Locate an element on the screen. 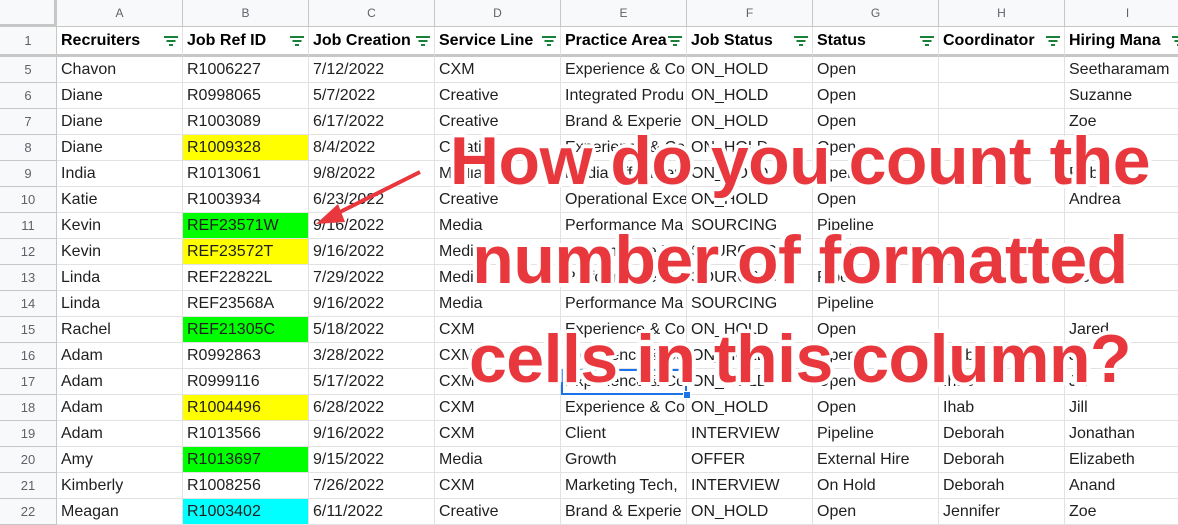 The image size is (1178, 525). overlay-line-3: cells in this column? is located at coordinates (800, 359).